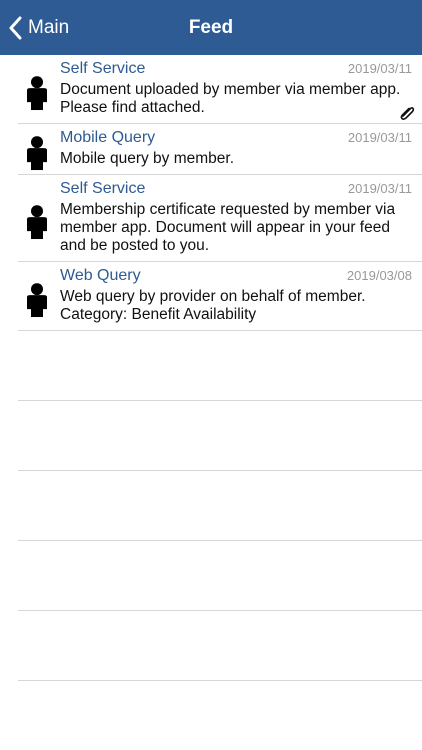 Image resolution: width=422 pixels, height=750 pixels. I want to click on paperclip-icon, so click(407, 113).